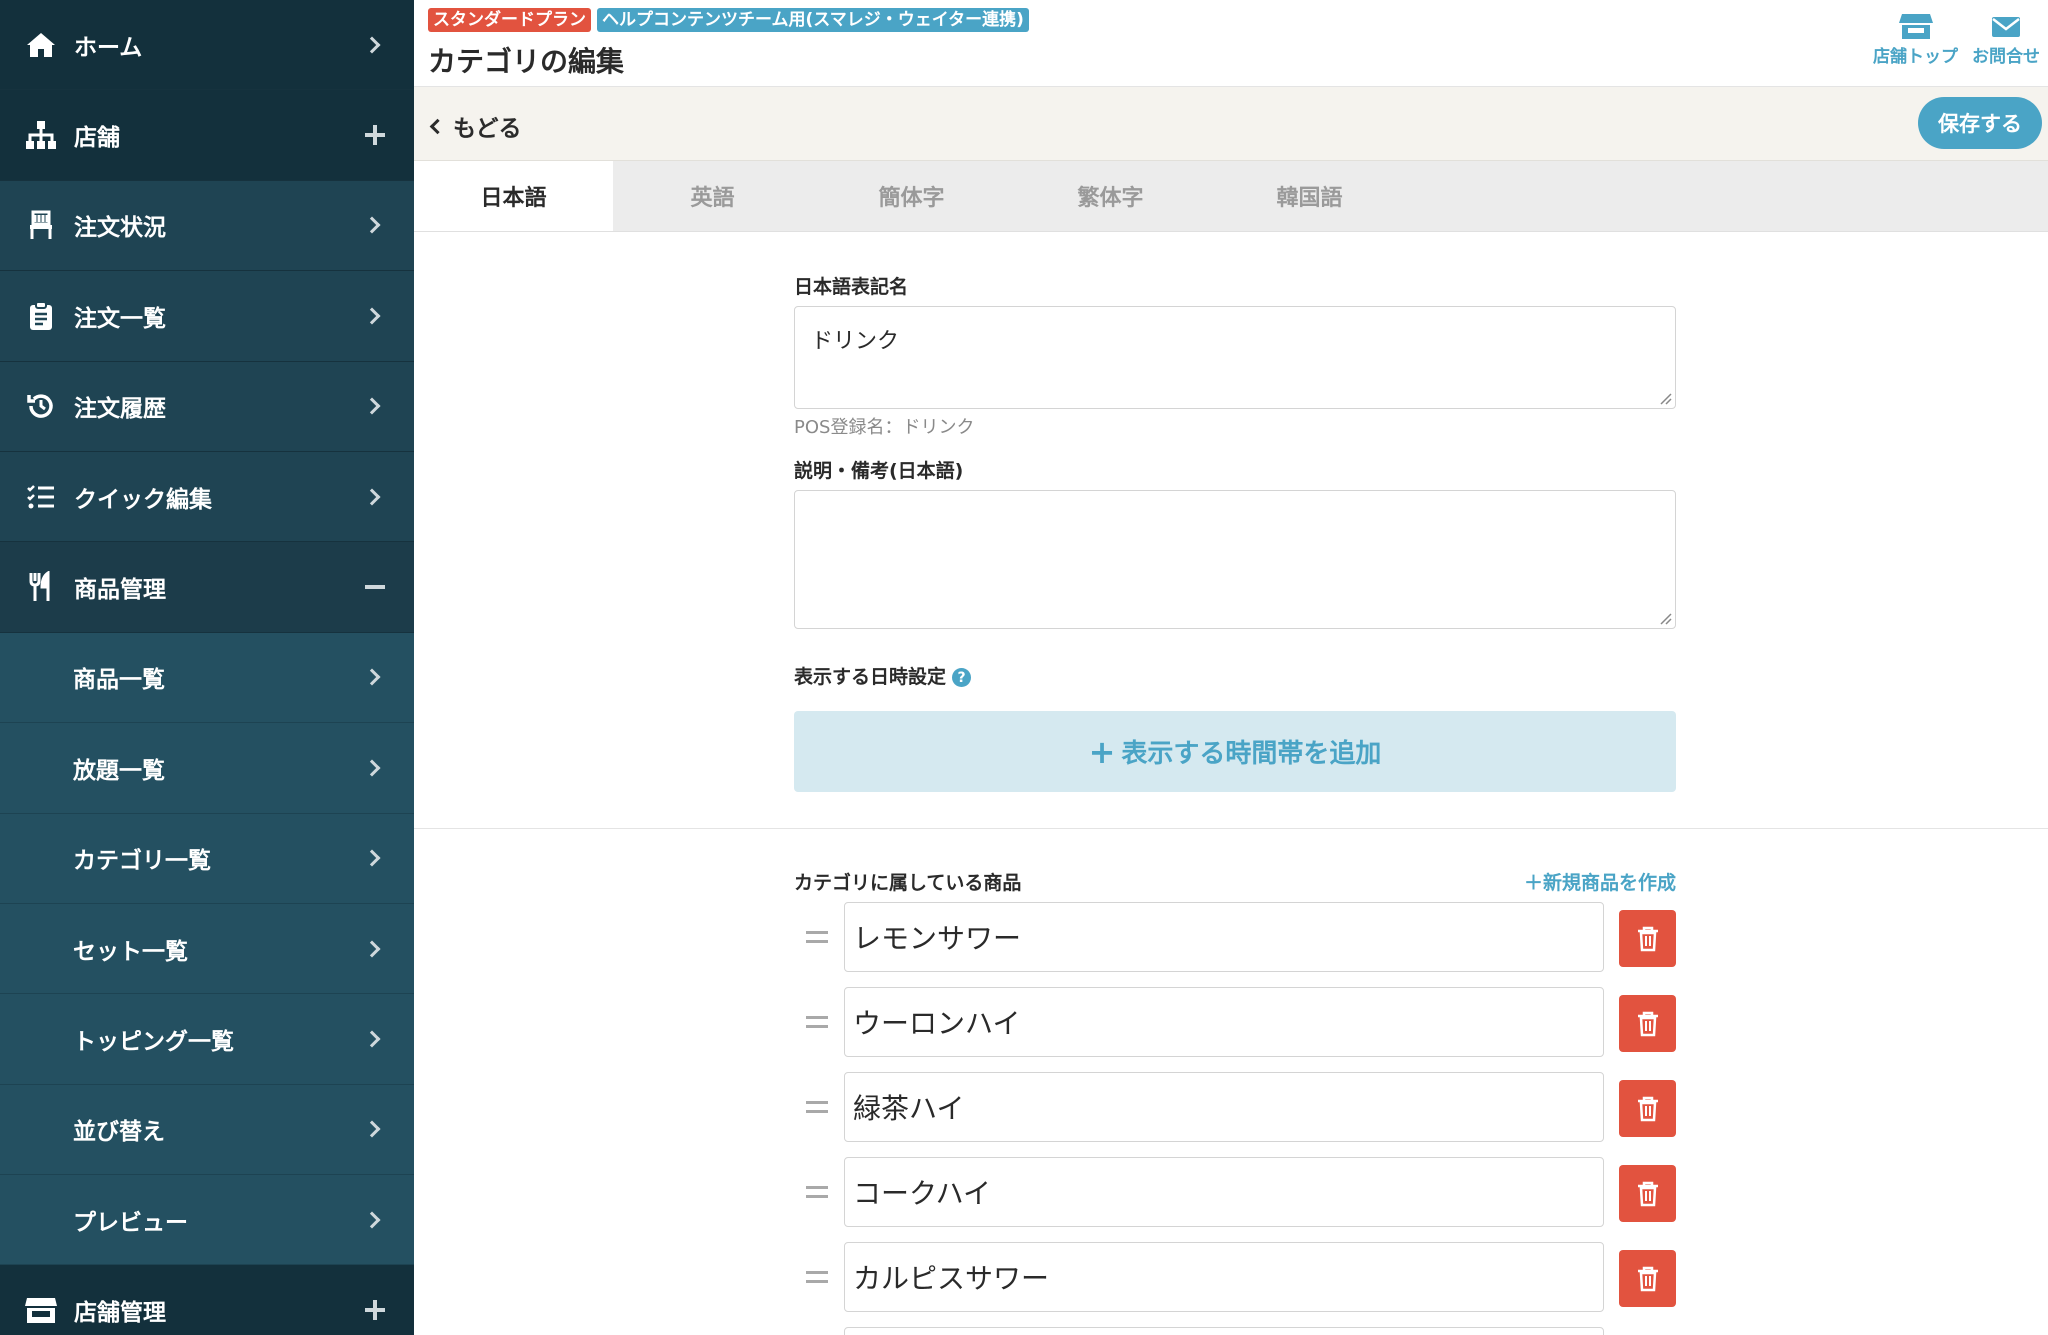 This screenshot has height=1335, width=2048. I want to click on products-label: カテゴリに属している商品, so click(908, 883).